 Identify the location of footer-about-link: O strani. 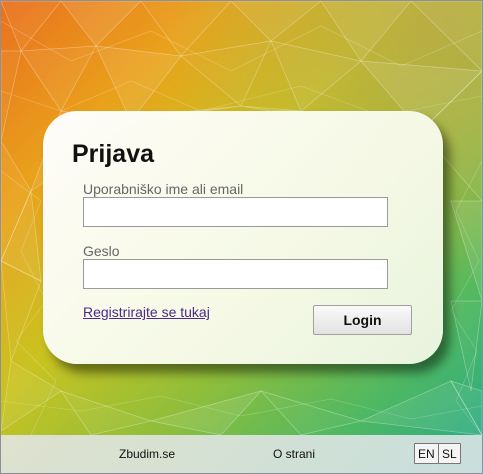
(294, 454).